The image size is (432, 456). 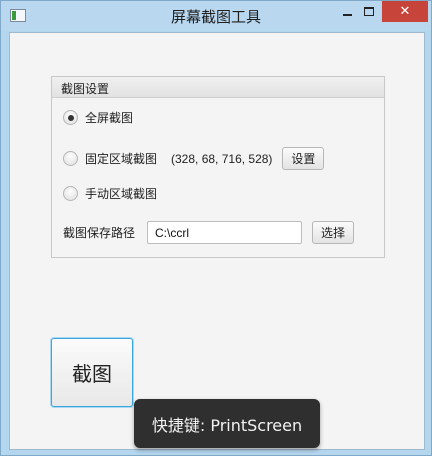 What do you see at coordinates (92, 372) in the screenshot?
I see `capture-button: 截图` at bounding box center [92, 372].